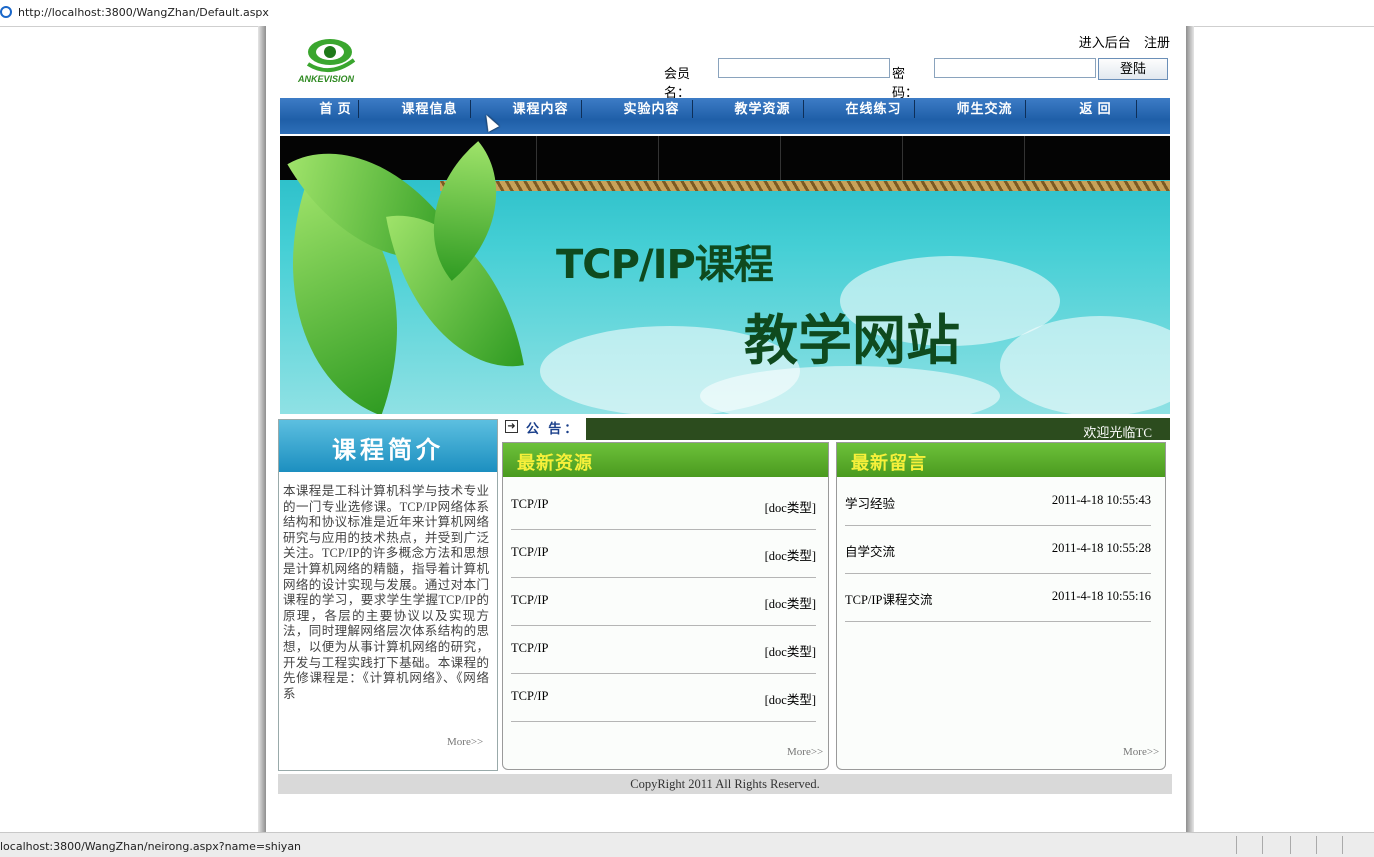 This screenshot has width=1374, height=857. What do you see at coordinates (1190, 429) in the screenshot?
I see `page-right-shadow` at bounding box center [1190, 429].